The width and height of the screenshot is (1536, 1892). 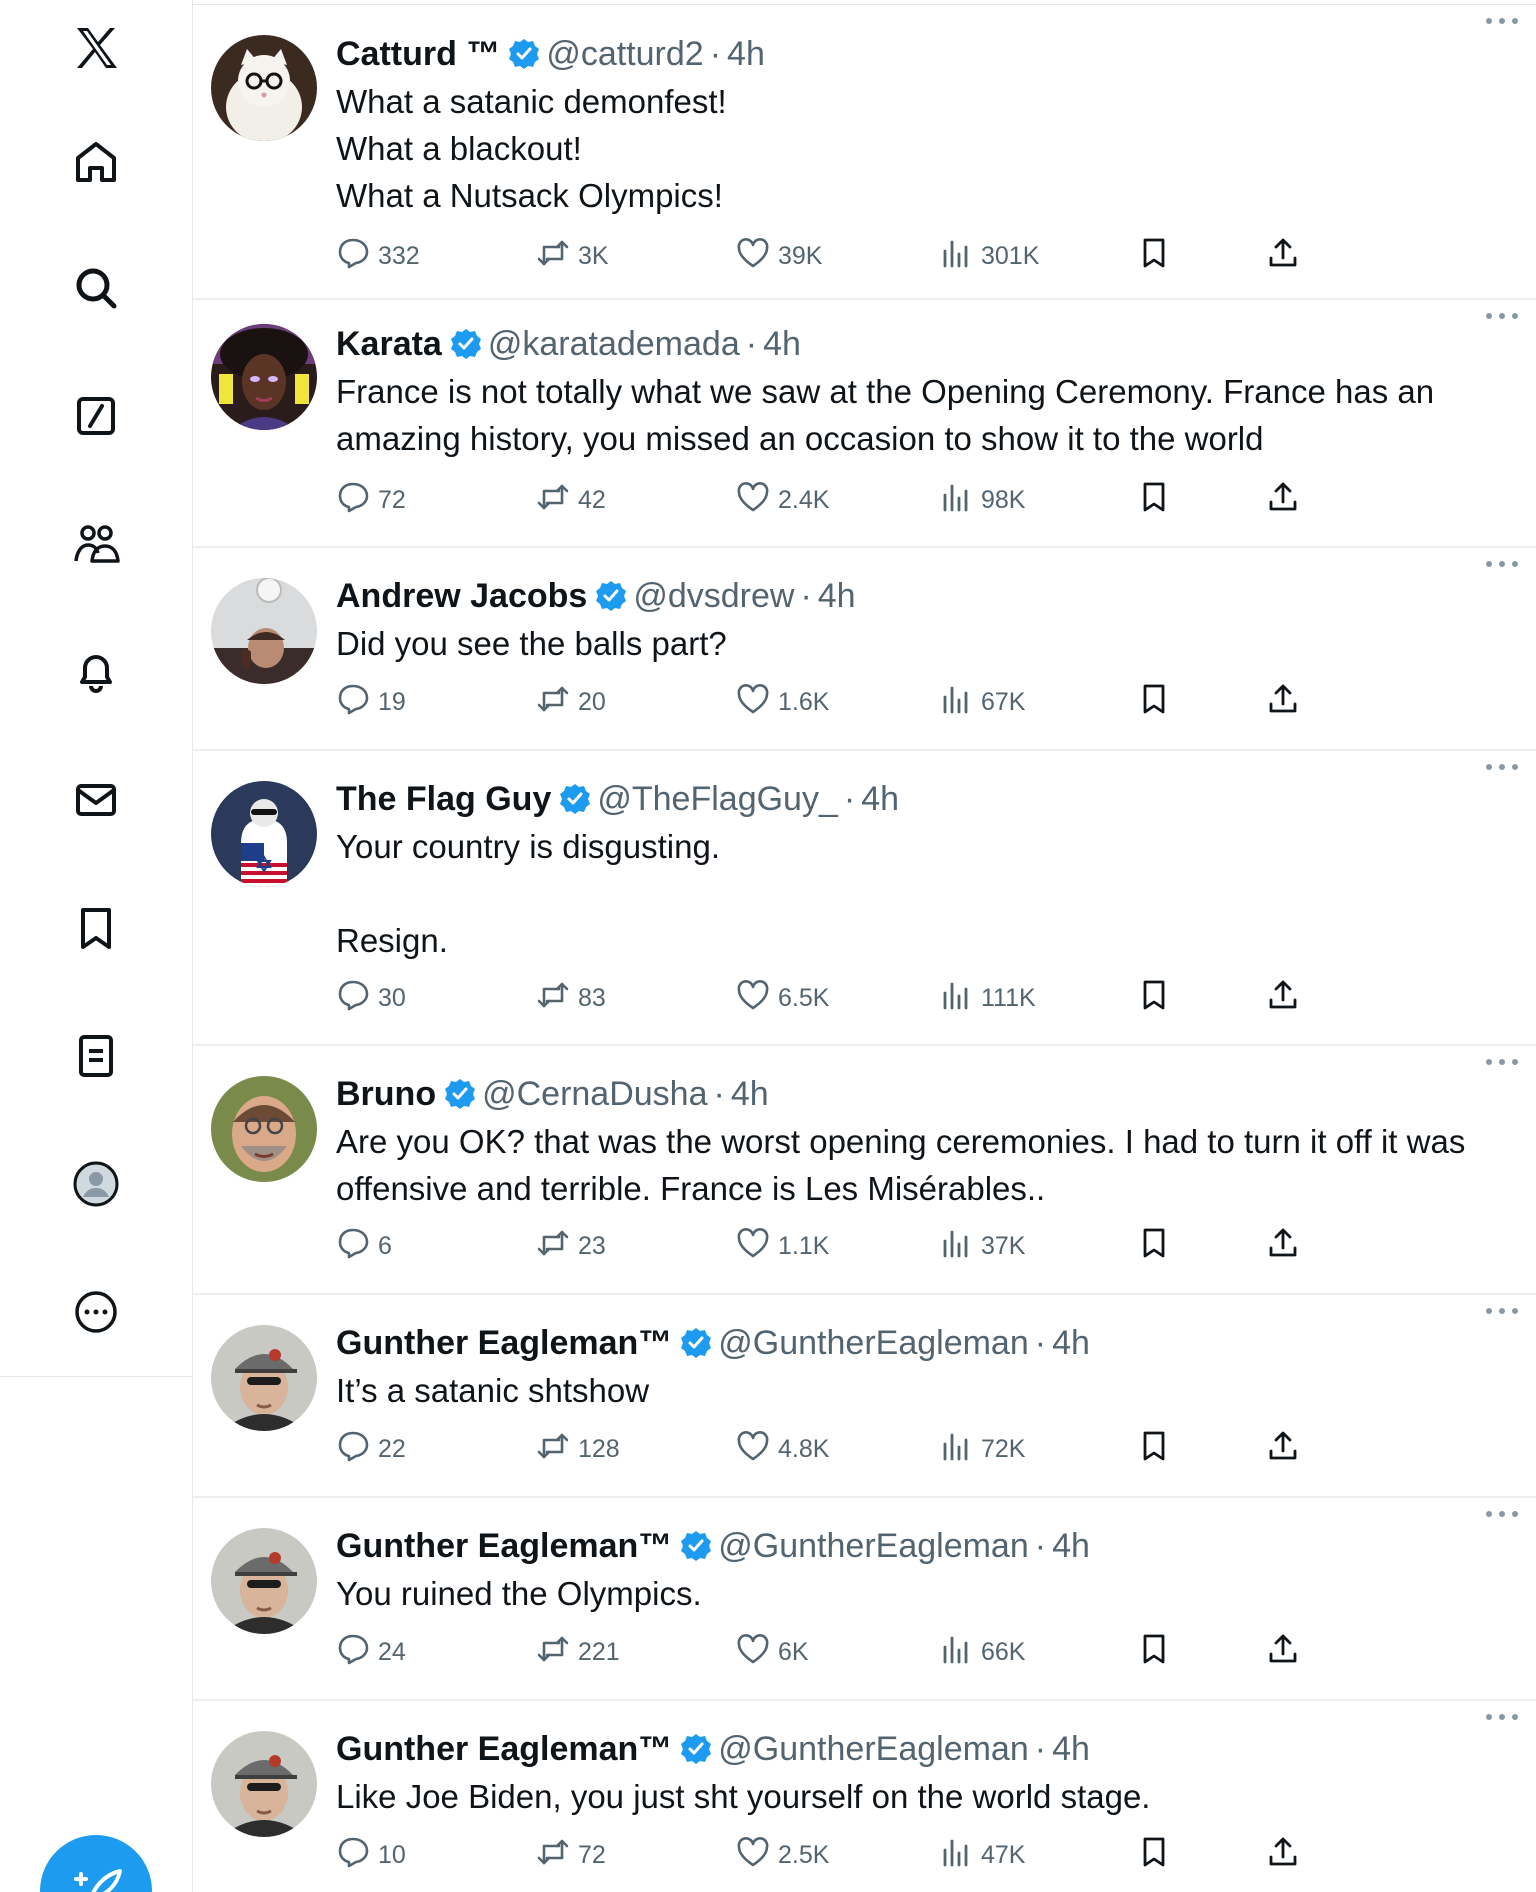 I want to click on reply-button: 24, so click(x=371, y=1652).